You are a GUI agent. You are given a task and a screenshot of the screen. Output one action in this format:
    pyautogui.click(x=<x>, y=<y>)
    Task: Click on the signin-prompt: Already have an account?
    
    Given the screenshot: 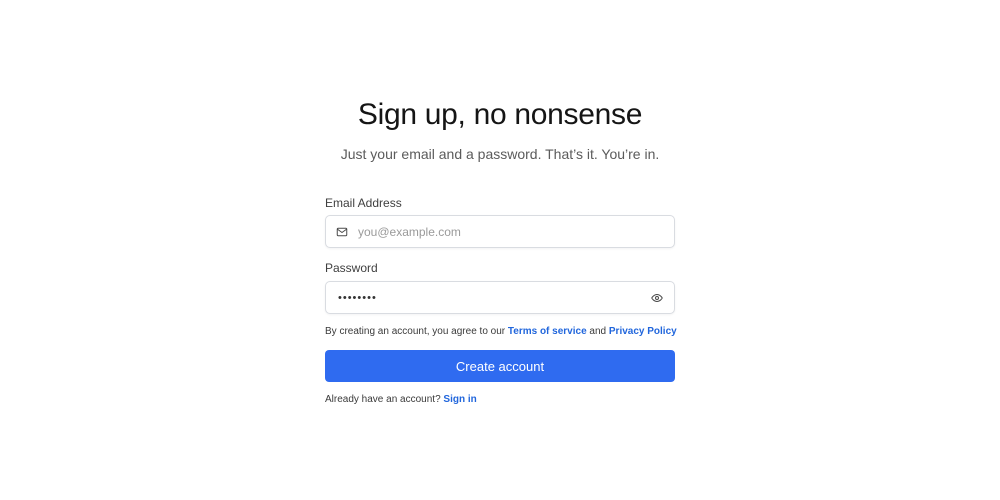 What is the action you would take?
    pyautogui.click(x=384, y=399)
    